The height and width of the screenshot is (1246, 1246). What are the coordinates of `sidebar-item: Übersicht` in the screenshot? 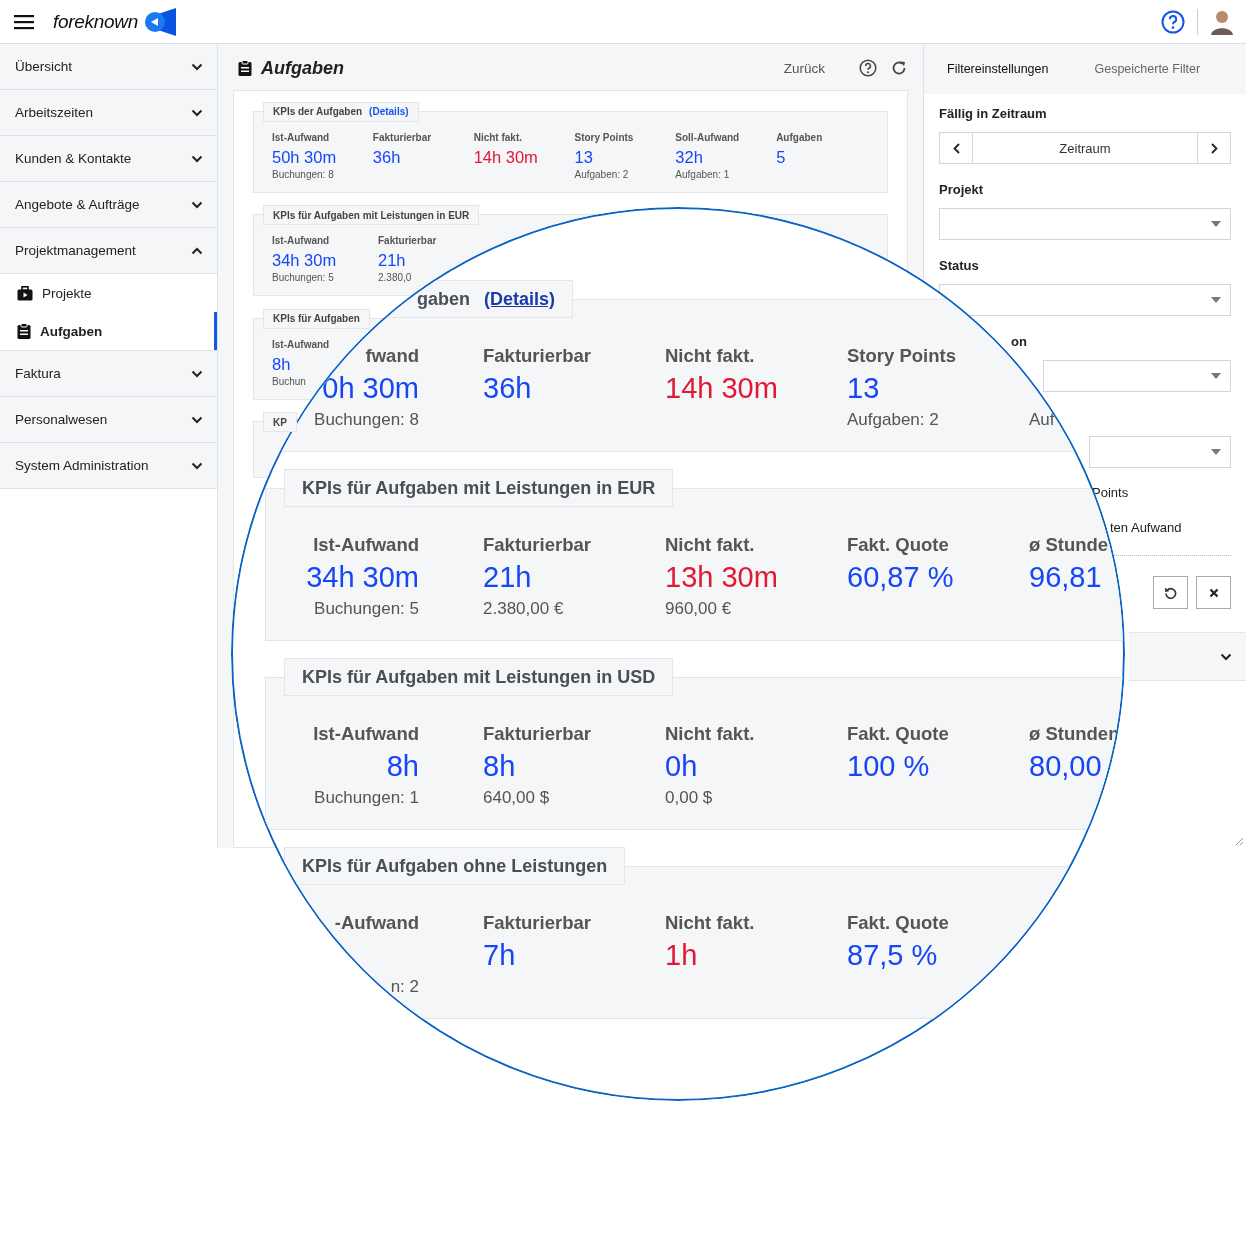 It's located at (108, 67).